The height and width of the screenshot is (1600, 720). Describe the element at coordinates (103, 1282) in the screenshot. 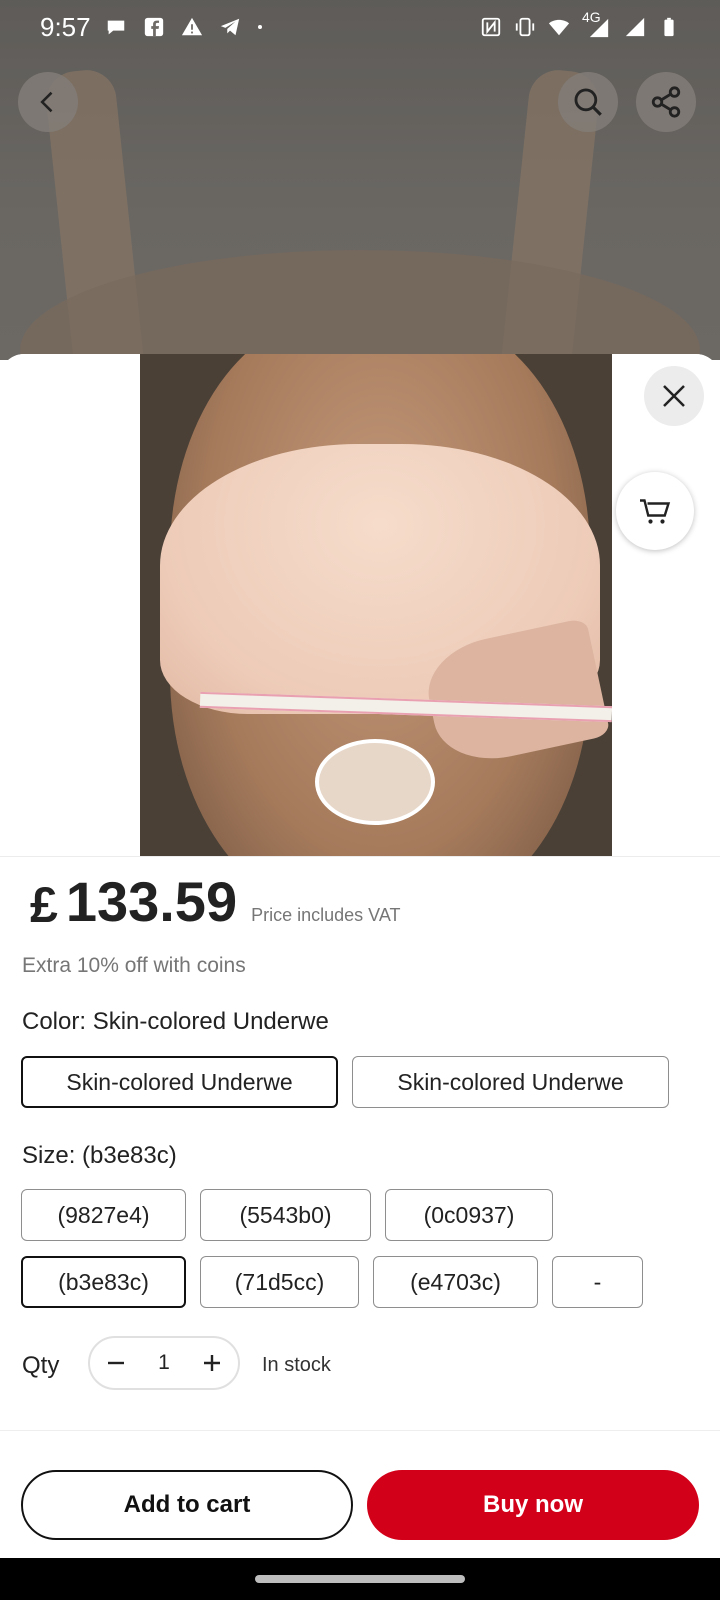

I see `size-option: (b3e83c)` at that location.